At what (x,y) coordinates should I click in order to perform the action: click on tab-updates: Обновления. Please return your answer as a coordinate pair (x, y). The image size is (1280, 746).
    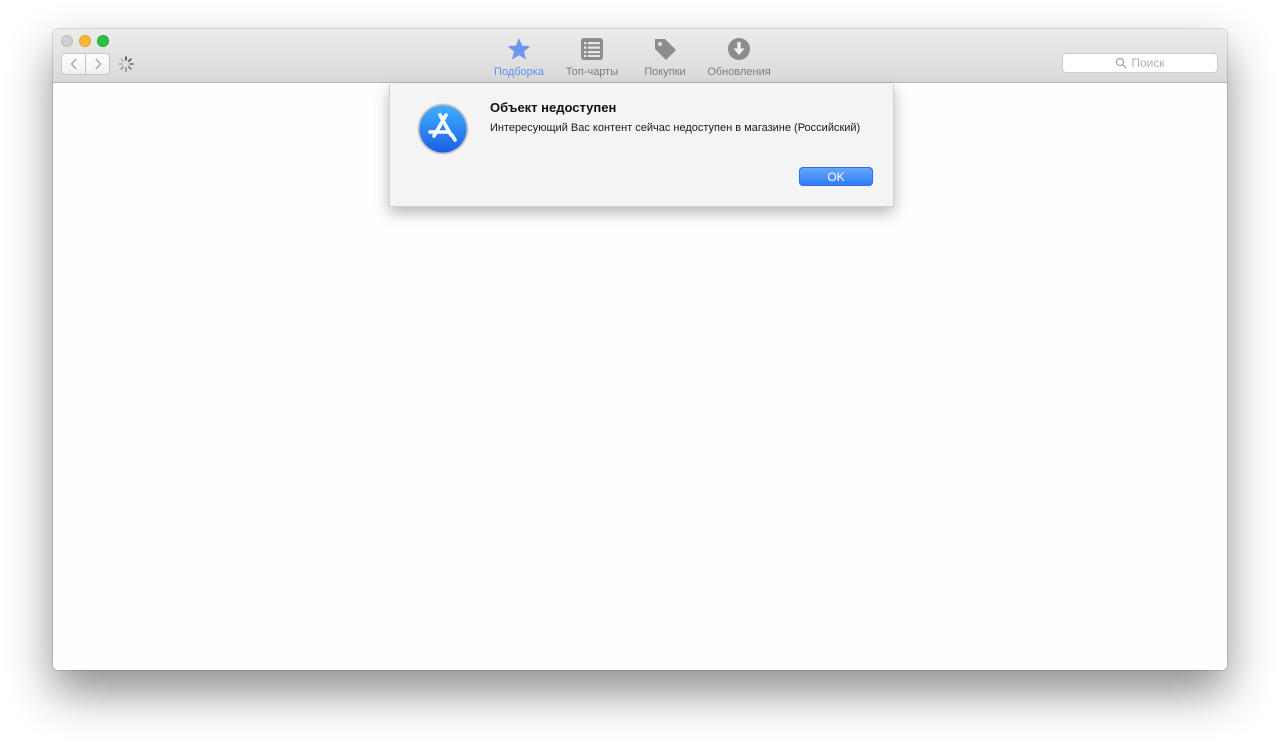
    Looking at the image, I should click on (739, 57).